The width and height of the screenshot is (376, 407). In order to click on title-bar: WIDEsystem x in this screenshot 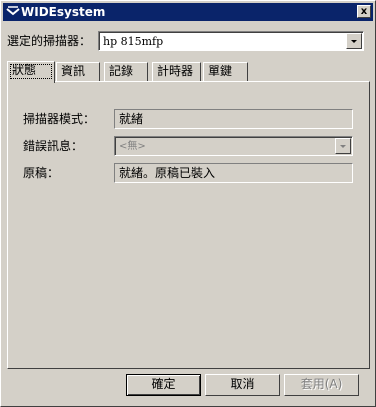, I will do `click(188, 12)`.